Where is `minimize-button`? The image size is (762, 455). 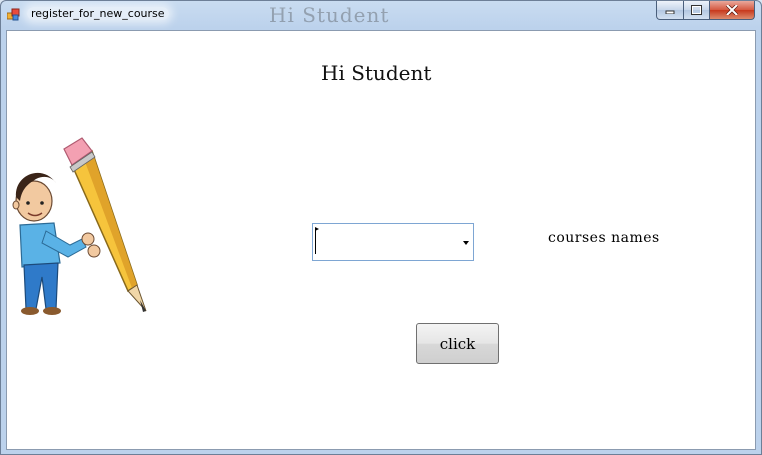 minimize-button is located at coordinates (670, 10).